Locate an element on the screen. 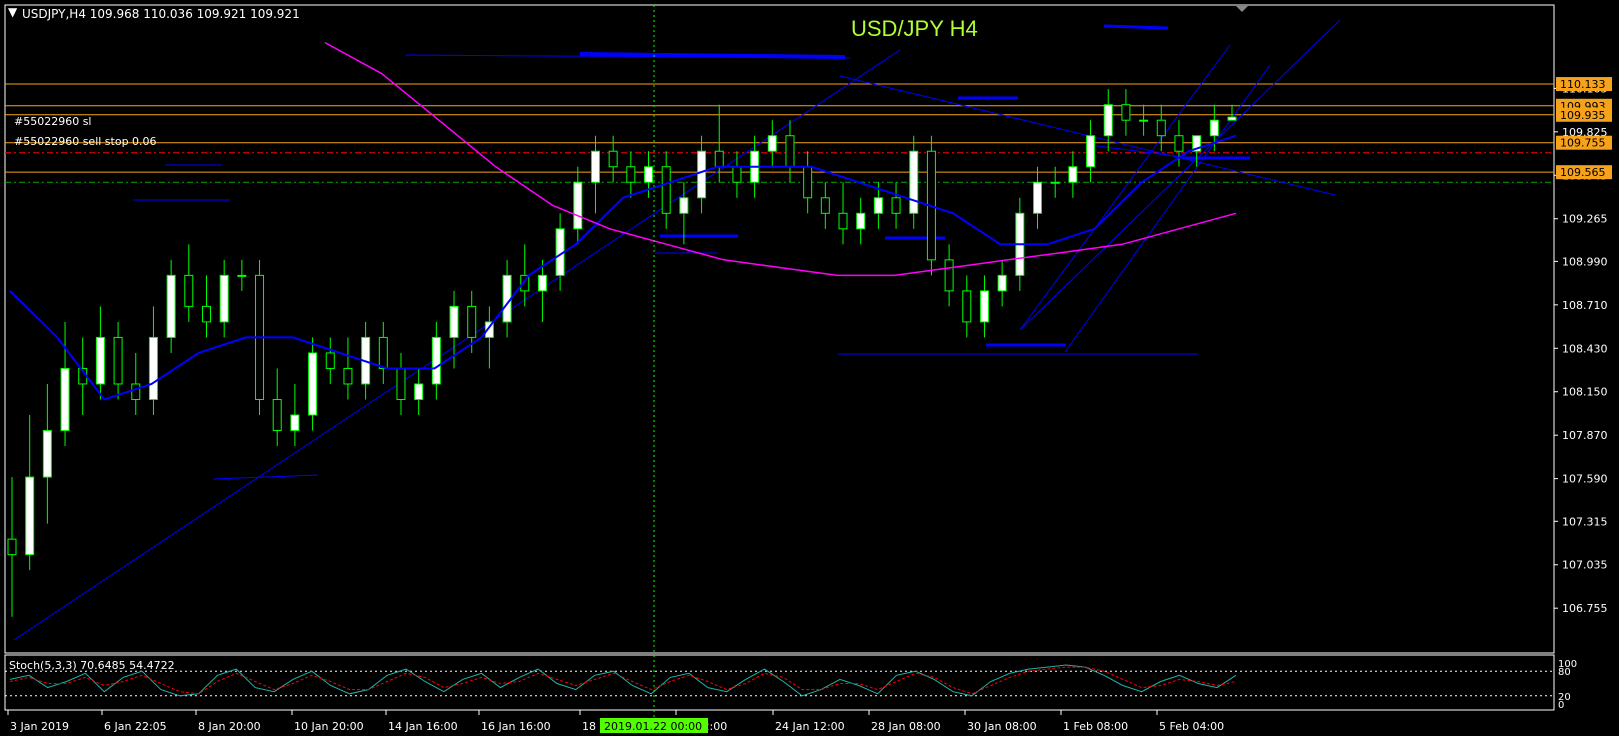  price-tick-label: 107.035 is located at coordinates (1585, 565).